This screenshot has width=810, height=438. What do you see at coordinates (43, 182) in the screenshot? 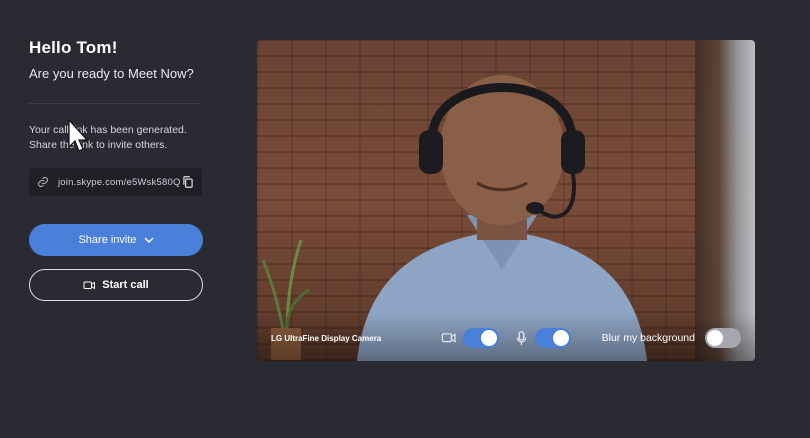
I see `link-icon` at bounding box center [43, 182].